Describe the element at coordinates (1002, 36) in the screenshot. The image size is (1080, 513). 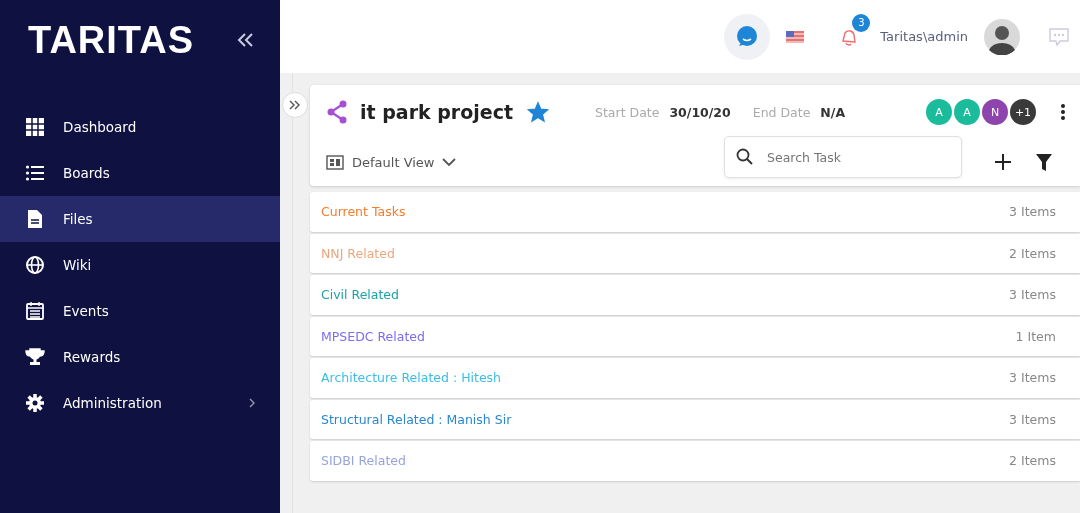
I see `avatar` at that location.